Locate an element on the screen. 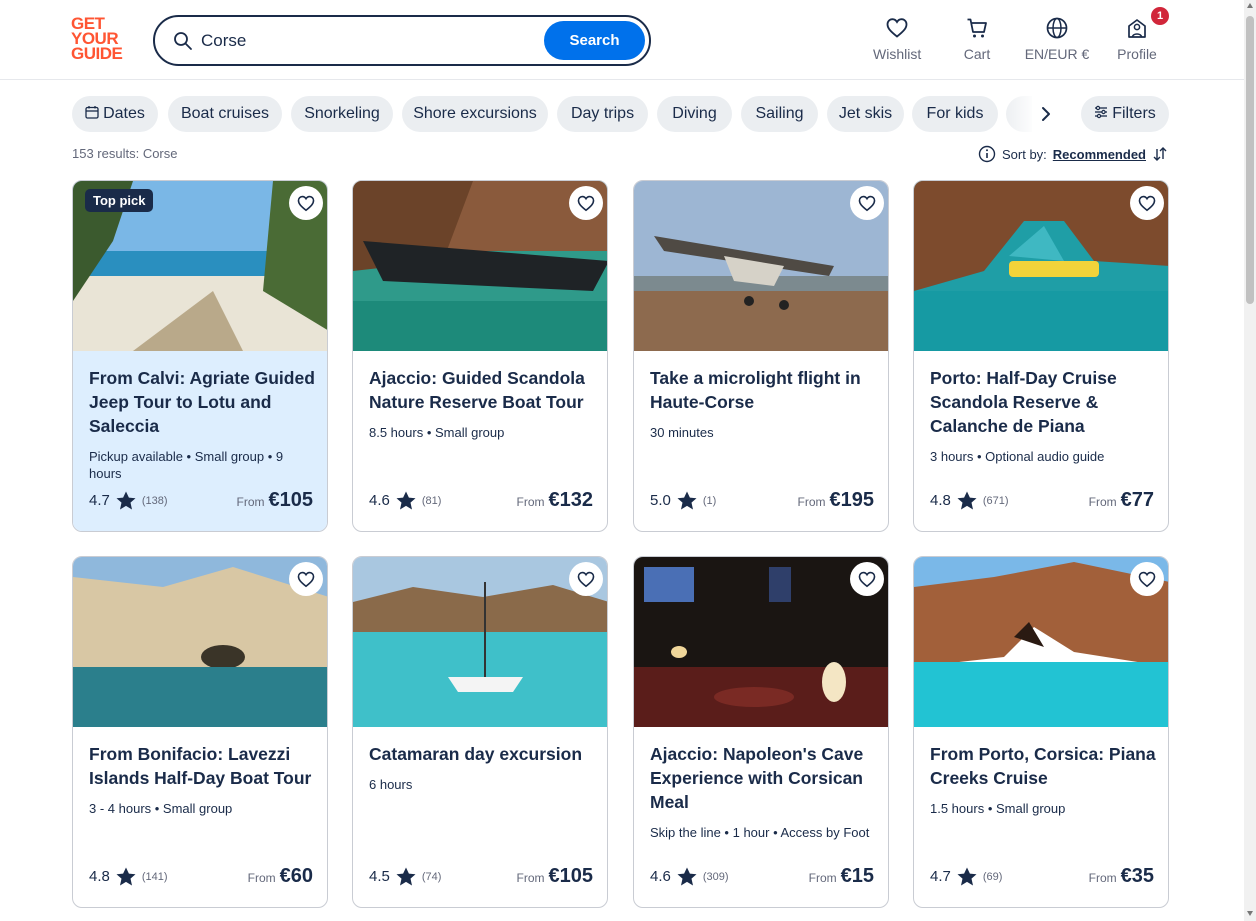 This screenshot has width=1256, height=921. nav-cart: Cart is located at coordinates (977, 39).